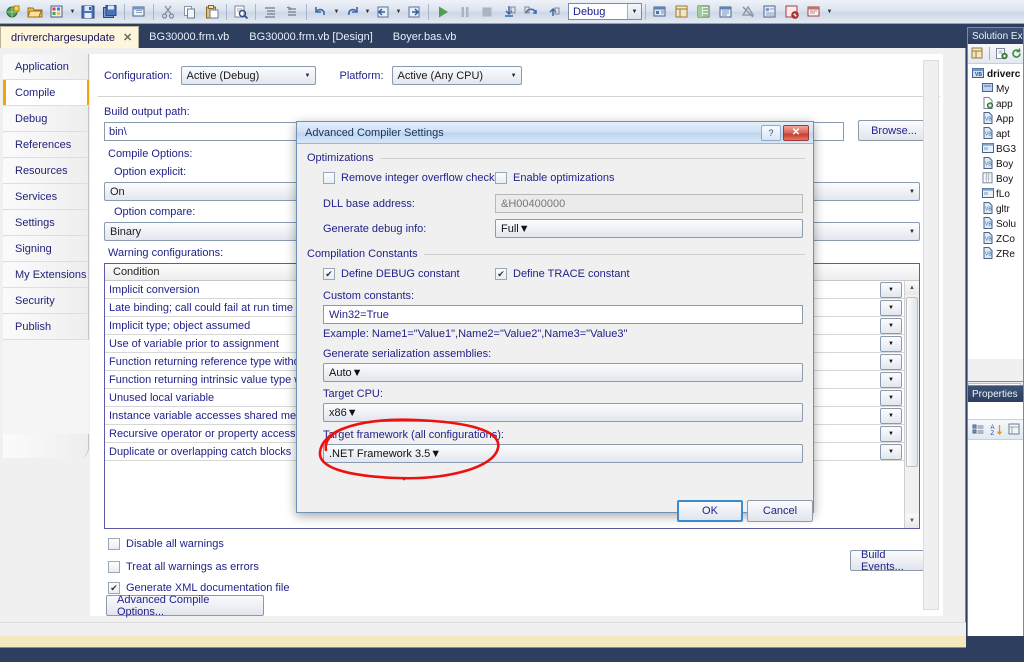  I want to click on redo-icon, so click(352, 12).